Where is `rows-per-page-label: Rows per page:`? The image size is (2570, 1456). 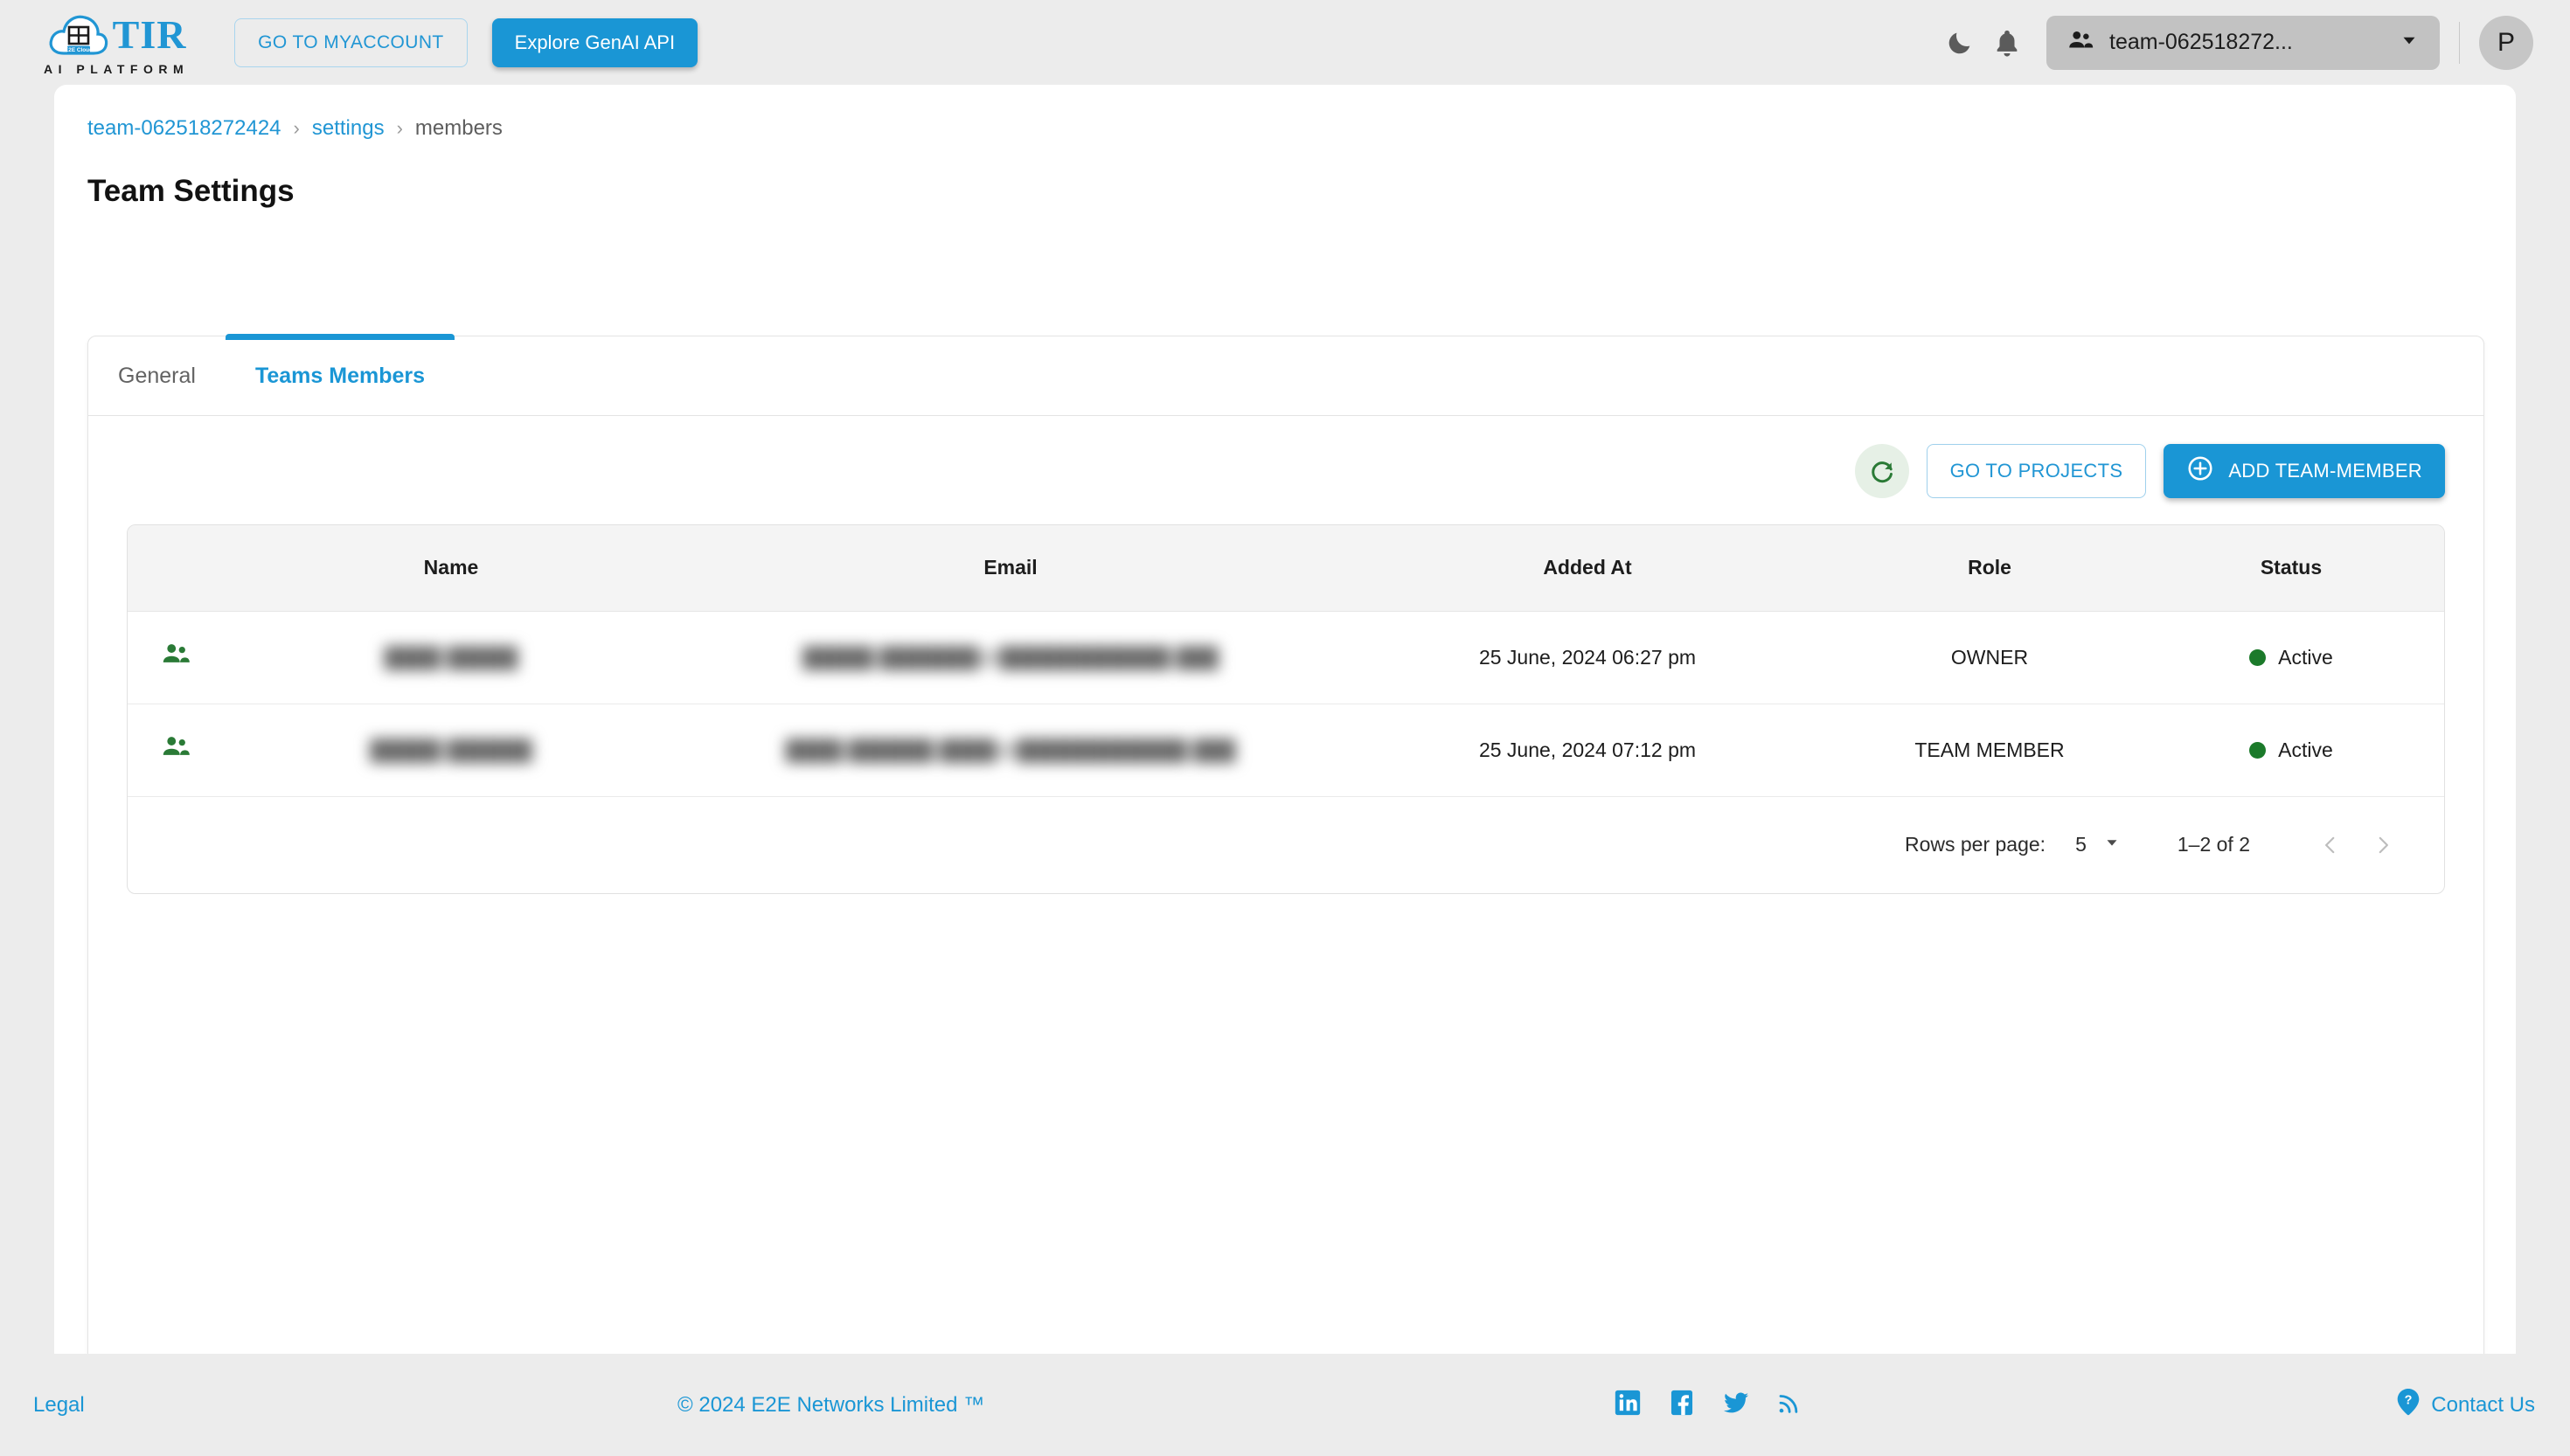 rows-per-page-label: Rows per page: is located at coordinates (1975, 844).